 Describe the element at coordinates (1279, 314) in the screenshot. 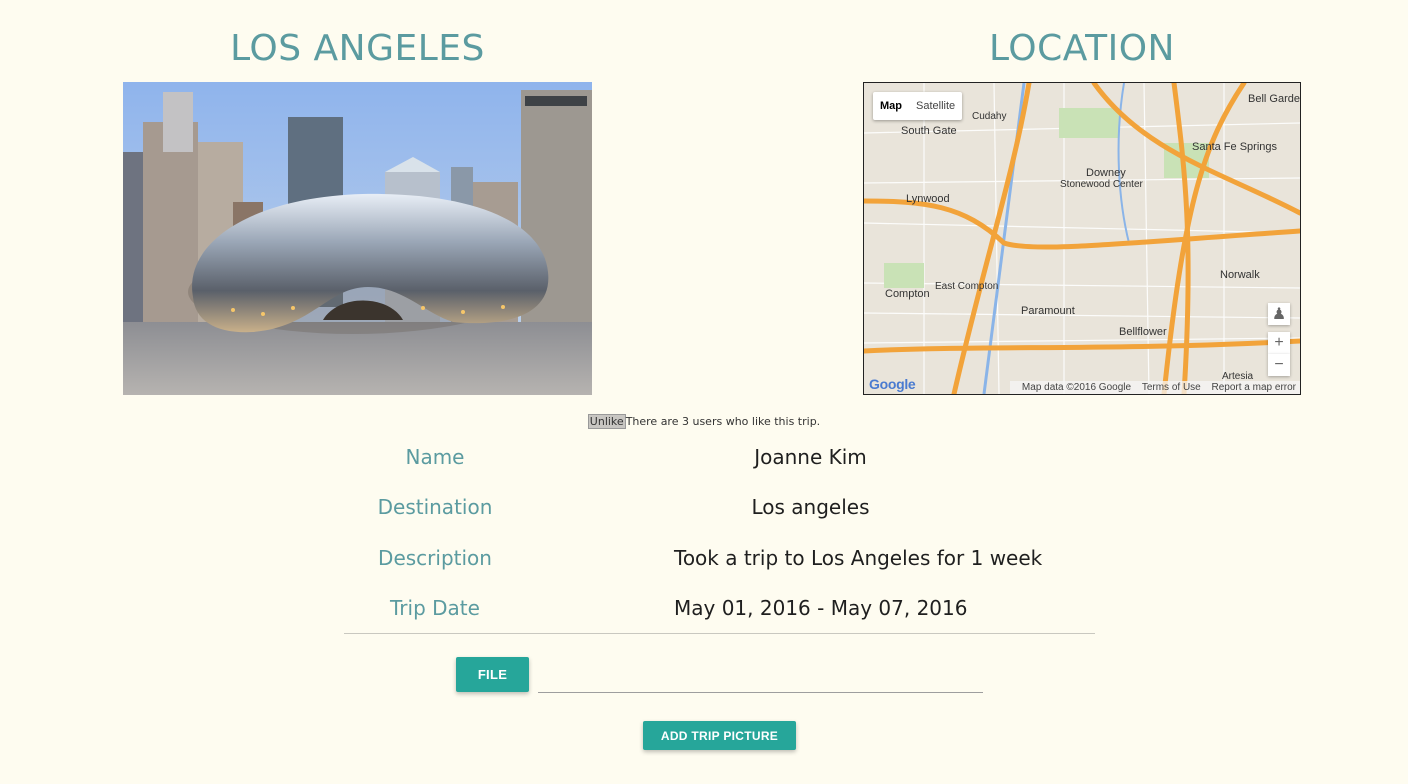

I see `street-view-pegman-icon: ♟` at that location.